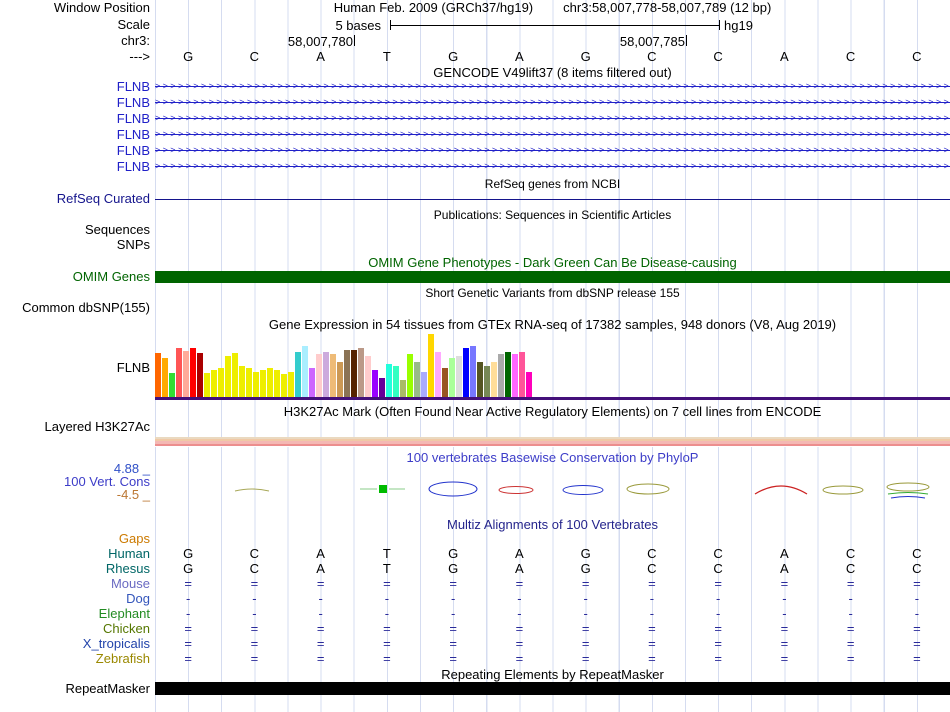 The image size is (950, 712). Describe the element at coordinates (552, 688) in the screenshot. I see `repeatmasker-bar` at that location.